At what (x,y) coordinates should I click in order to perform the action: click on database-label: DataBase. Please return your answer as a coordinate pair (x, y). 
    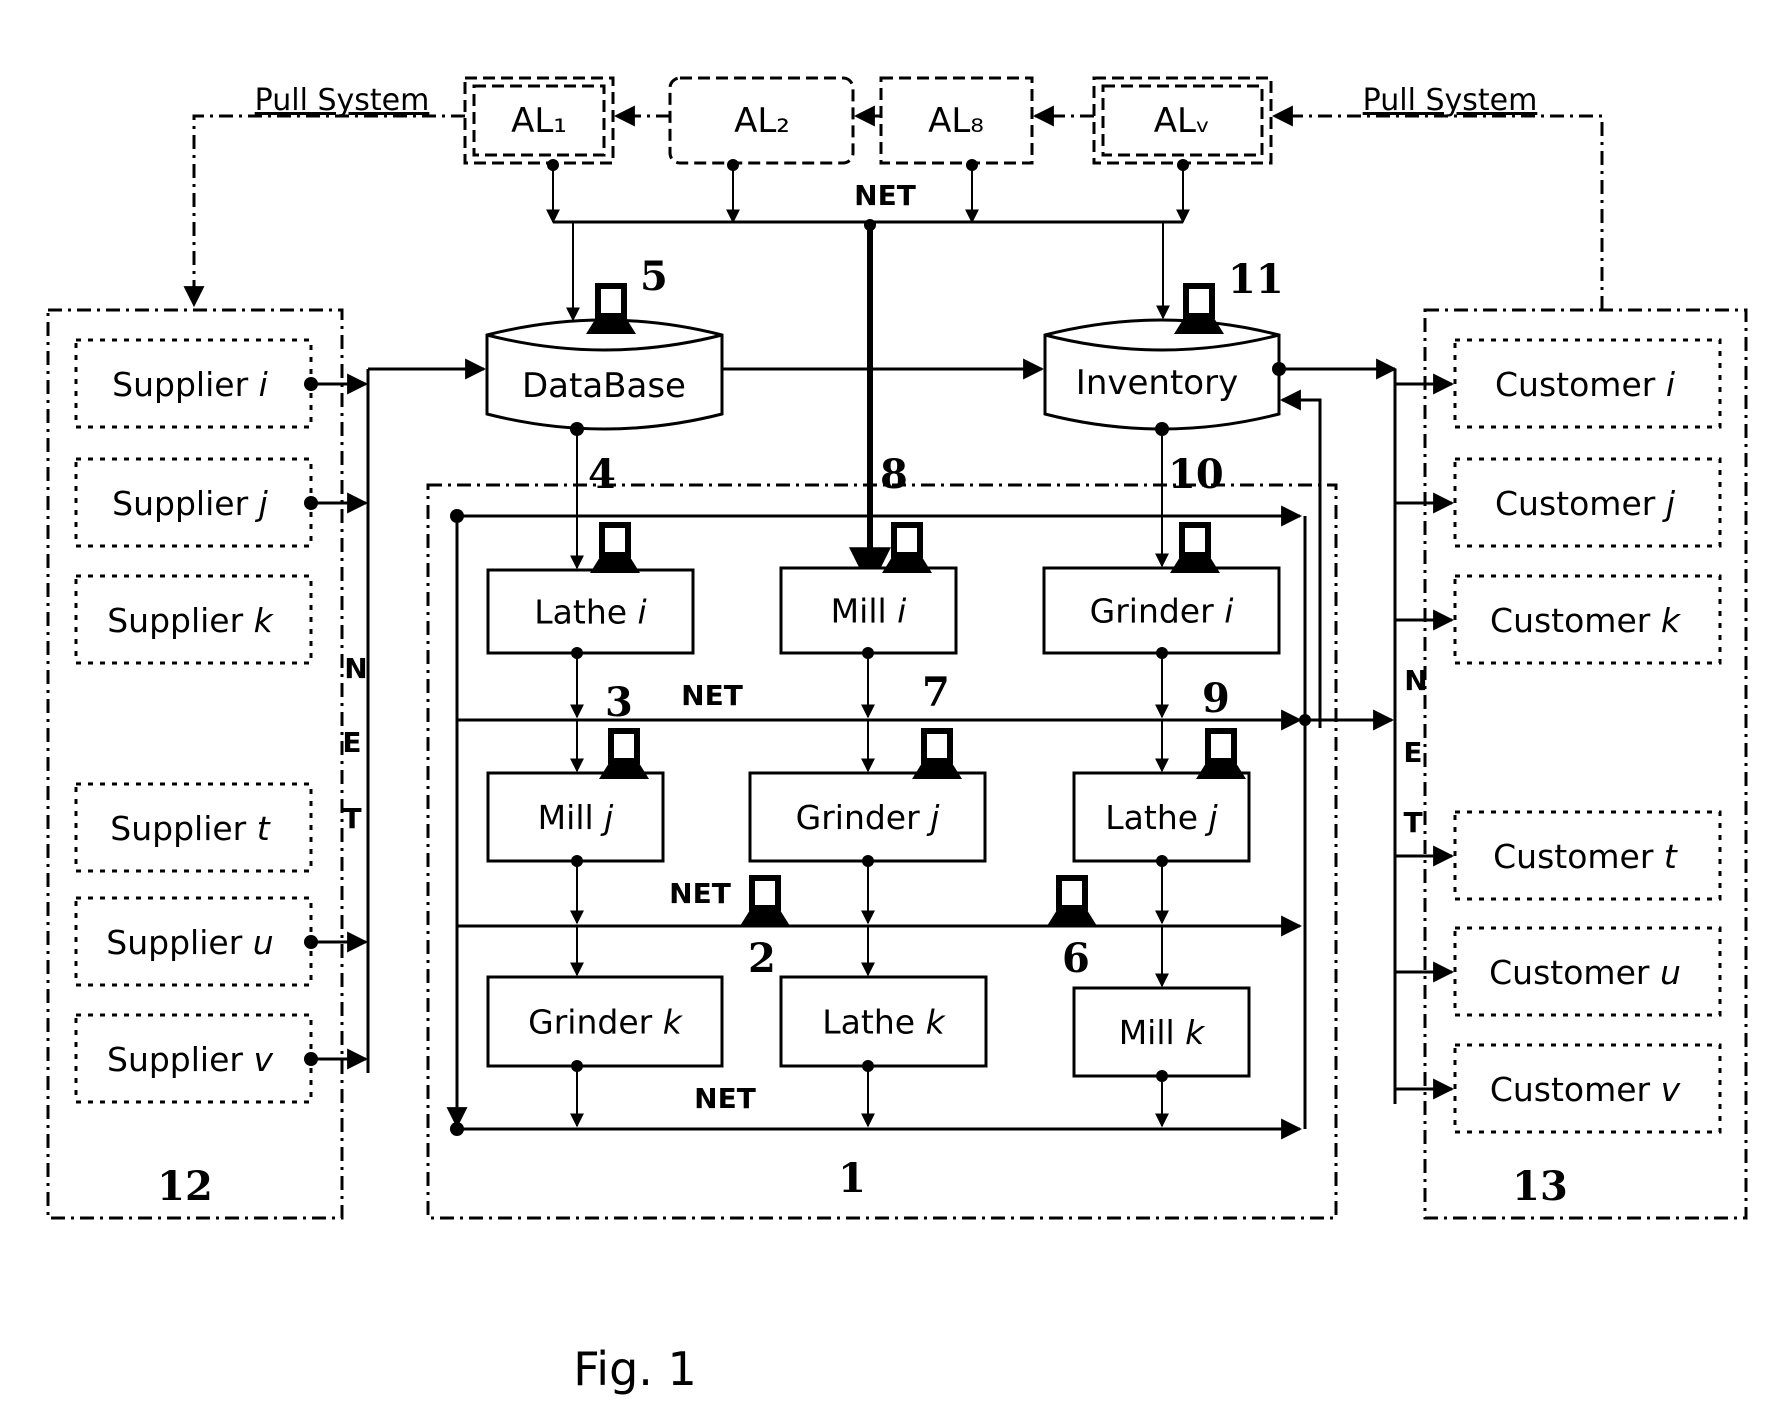
    Looking at the image, I should click on (604, 386).